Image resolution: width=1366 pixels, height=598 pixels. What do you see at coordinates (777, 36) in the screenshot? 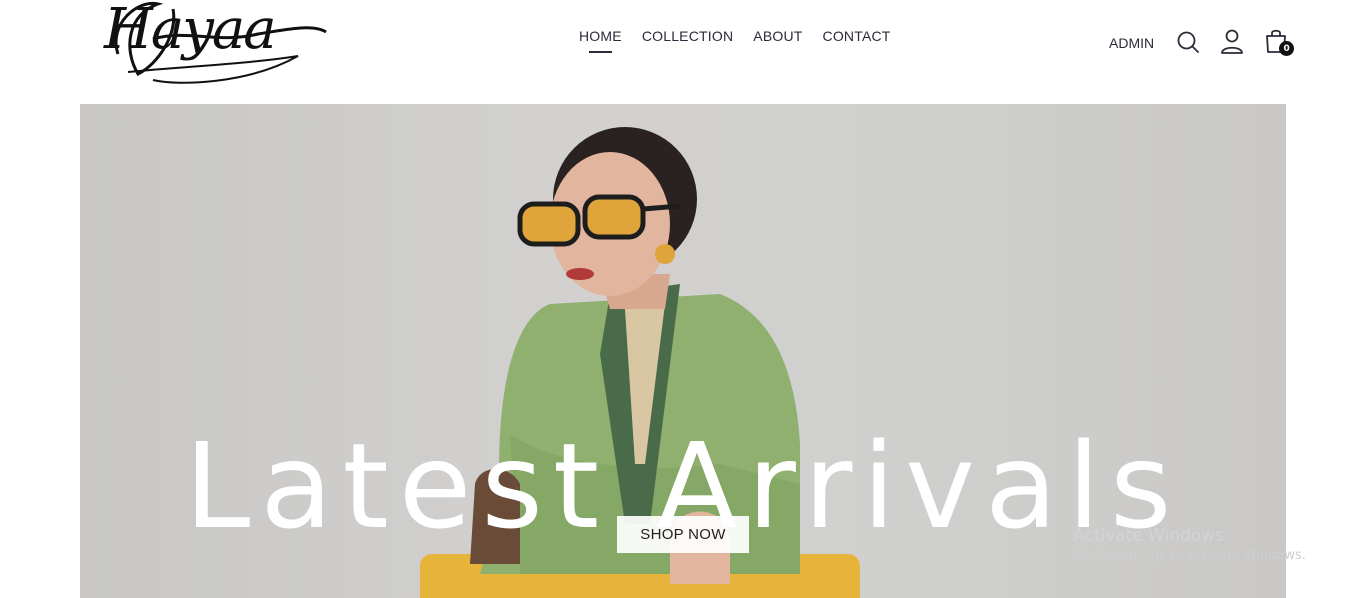
I see `nav-about: ABOUT` at bounding box center [777, 36].